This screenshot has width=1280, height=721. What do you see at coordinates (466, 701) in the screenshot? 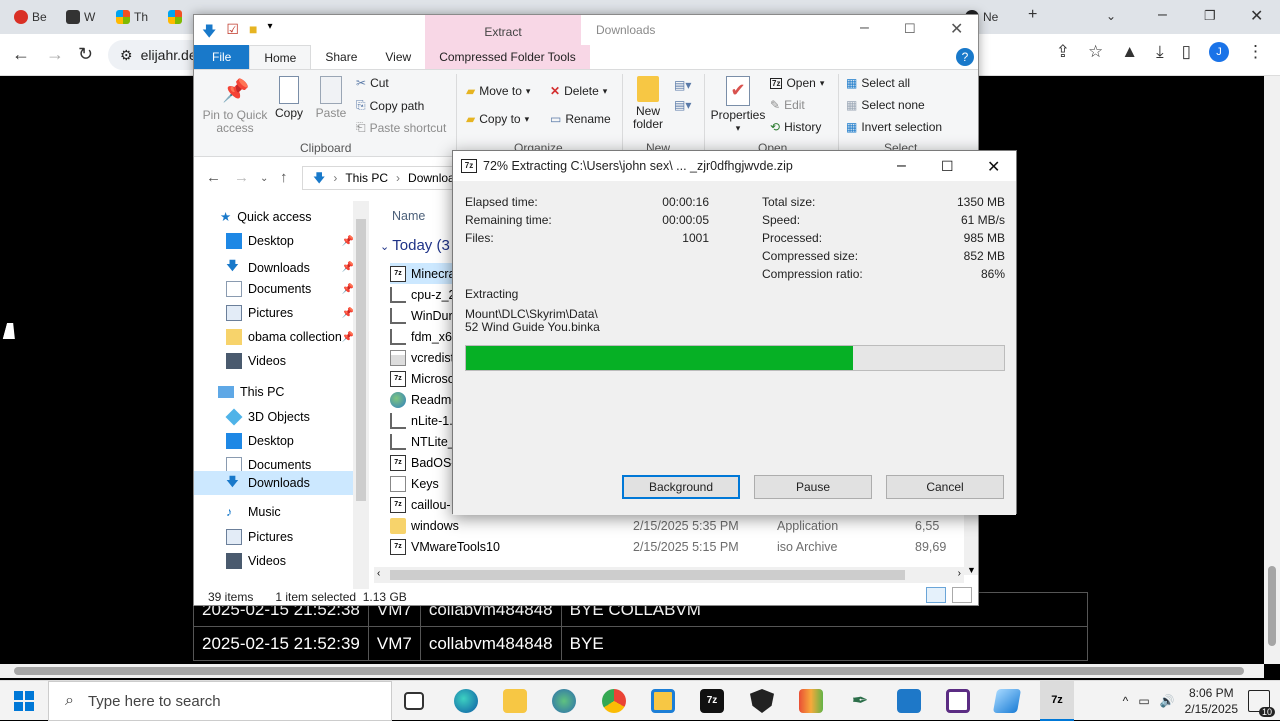
I see `edge-icon` at bounding box center [466, 701].